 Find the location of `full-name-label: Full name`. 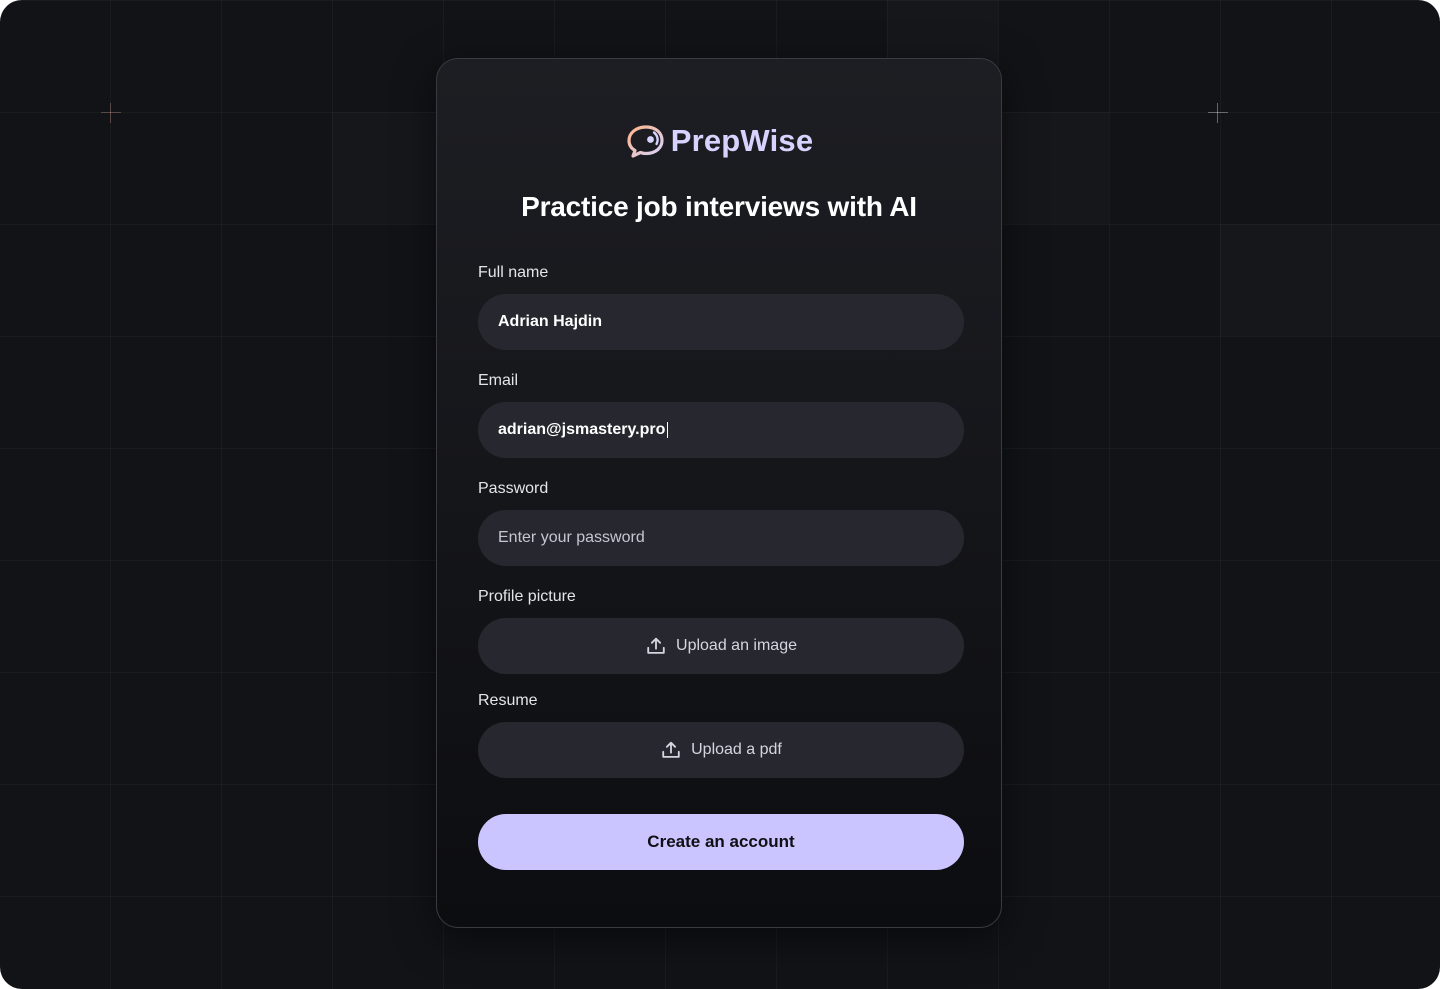

full-name-label: Full name is located at coordinates (513, 272).